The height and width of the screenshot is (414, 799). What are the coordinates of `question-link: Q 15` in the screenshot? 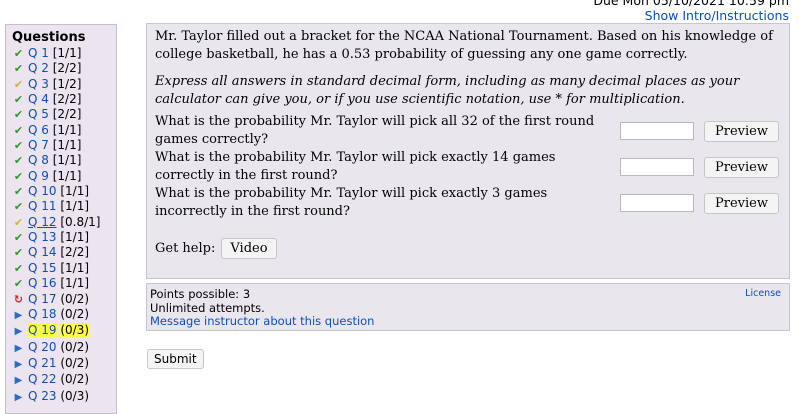 It's located at (42, 268).